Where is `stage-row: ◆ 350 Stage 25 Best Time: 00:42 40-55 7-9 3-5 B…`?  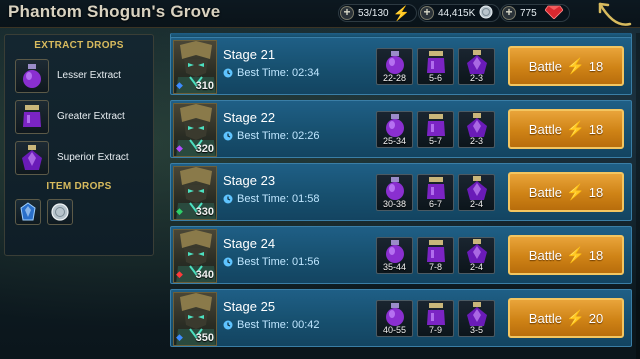 stage-row: ◆ 350 Stage 25 Best Time: 00:42 40-55 7-9 3-5 B… is located at coordinates (401, 318).